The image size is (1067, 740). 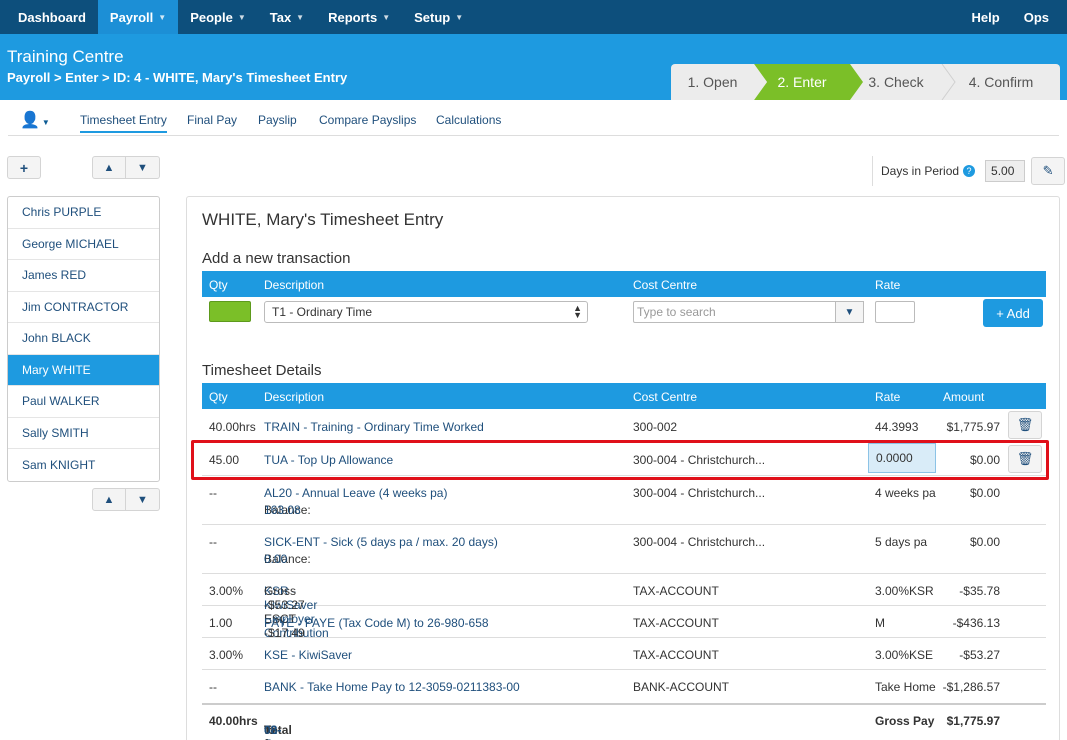 What do you see at coordinates (904, 655) in the screenshot?
I see `row-rate: 3.00%KSE` at bounding box center [904, 655].